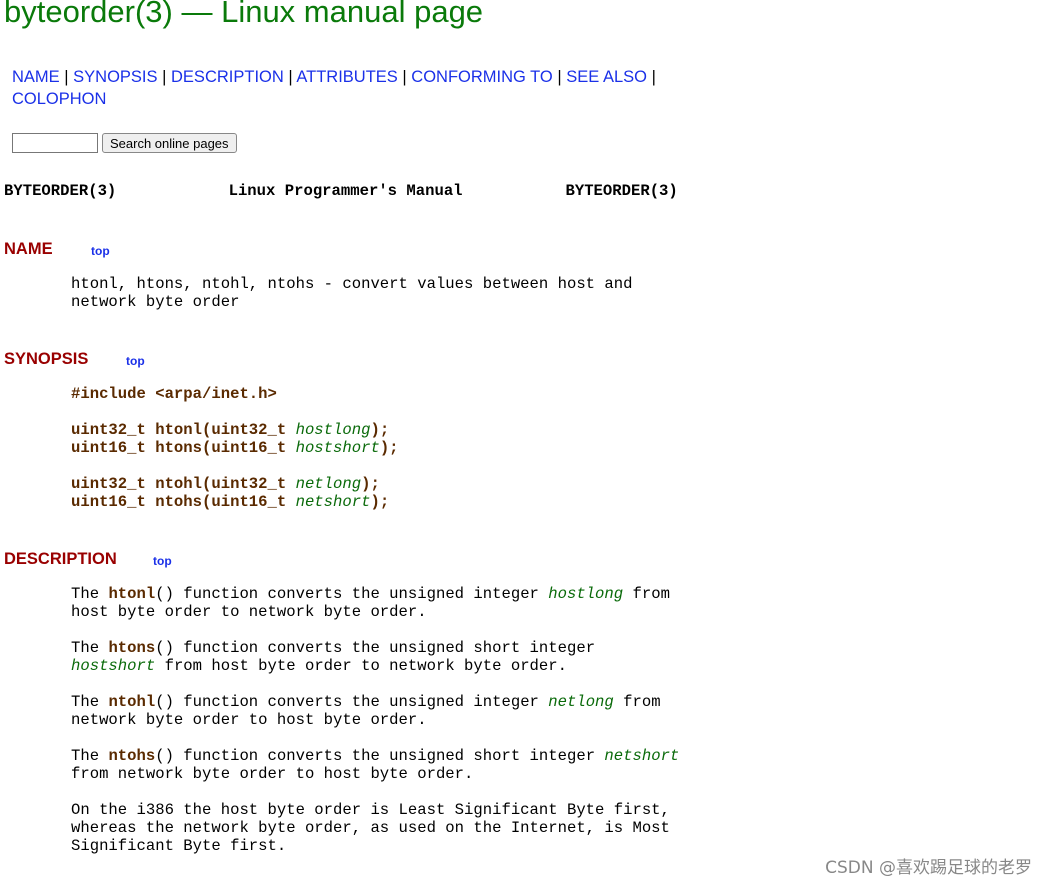 The width and height of the screenshot is (1046, 884). What do you see at coordinates (59, 99) in the screenshot?
I see `nav-link-colophon: COLOPHON` at bounding box center [59, 99].